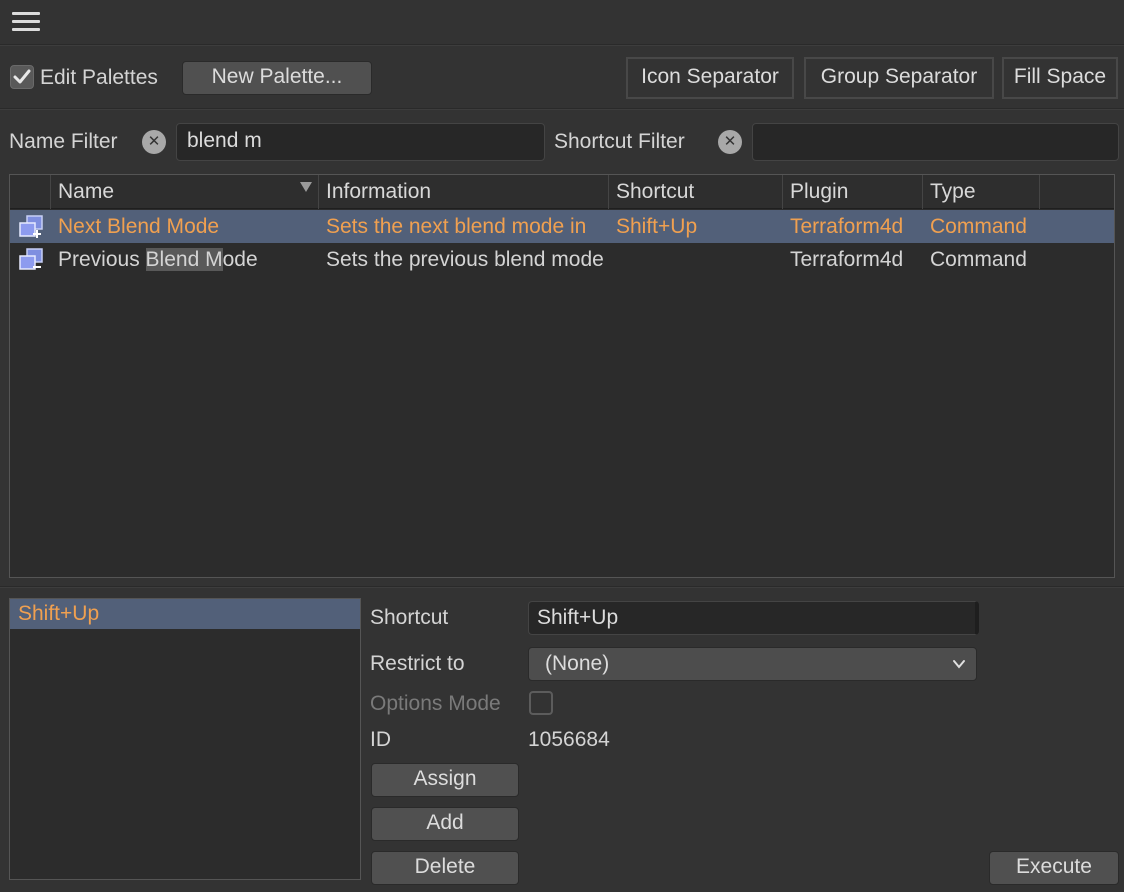 This screenshot has width=1124, height=892. What do you see at coordinates (464, 192) in the screenshot?
I see `column-header-information: Information` at bounding box center [464, 192].